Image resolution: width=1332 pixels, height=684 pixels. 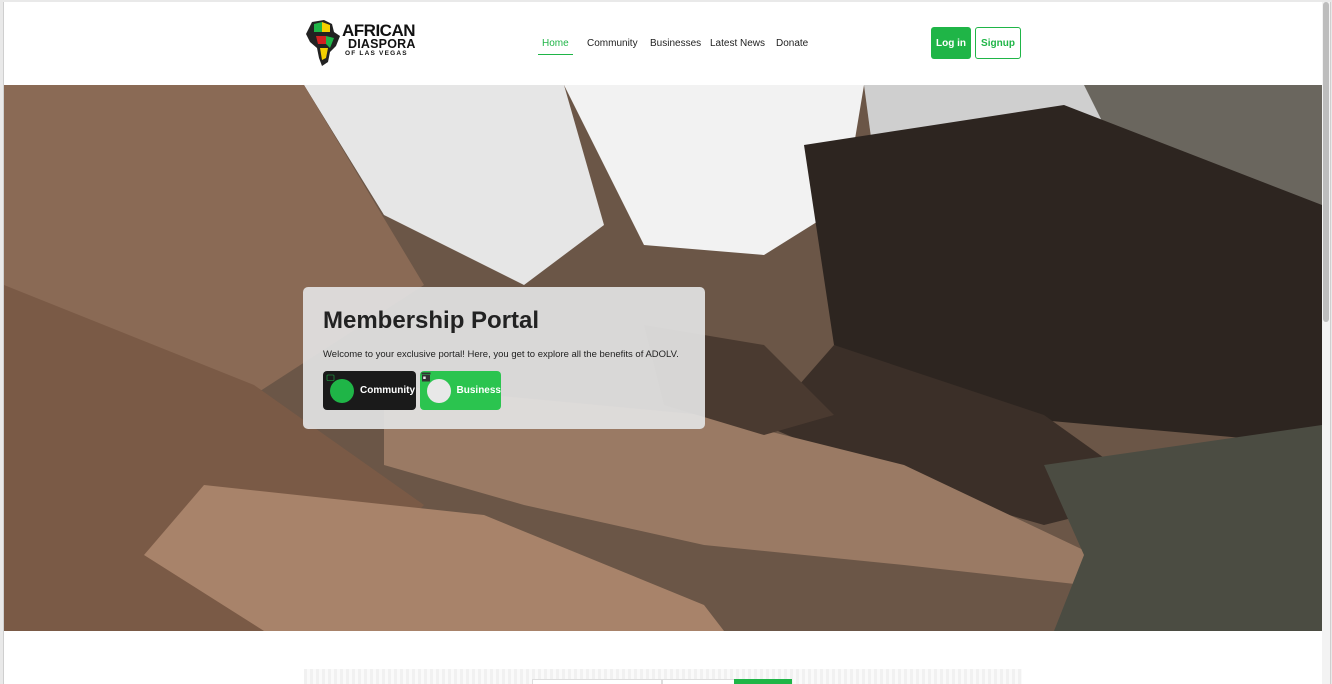 I want to click on africa-map-icon, so click(x=323, y=43).